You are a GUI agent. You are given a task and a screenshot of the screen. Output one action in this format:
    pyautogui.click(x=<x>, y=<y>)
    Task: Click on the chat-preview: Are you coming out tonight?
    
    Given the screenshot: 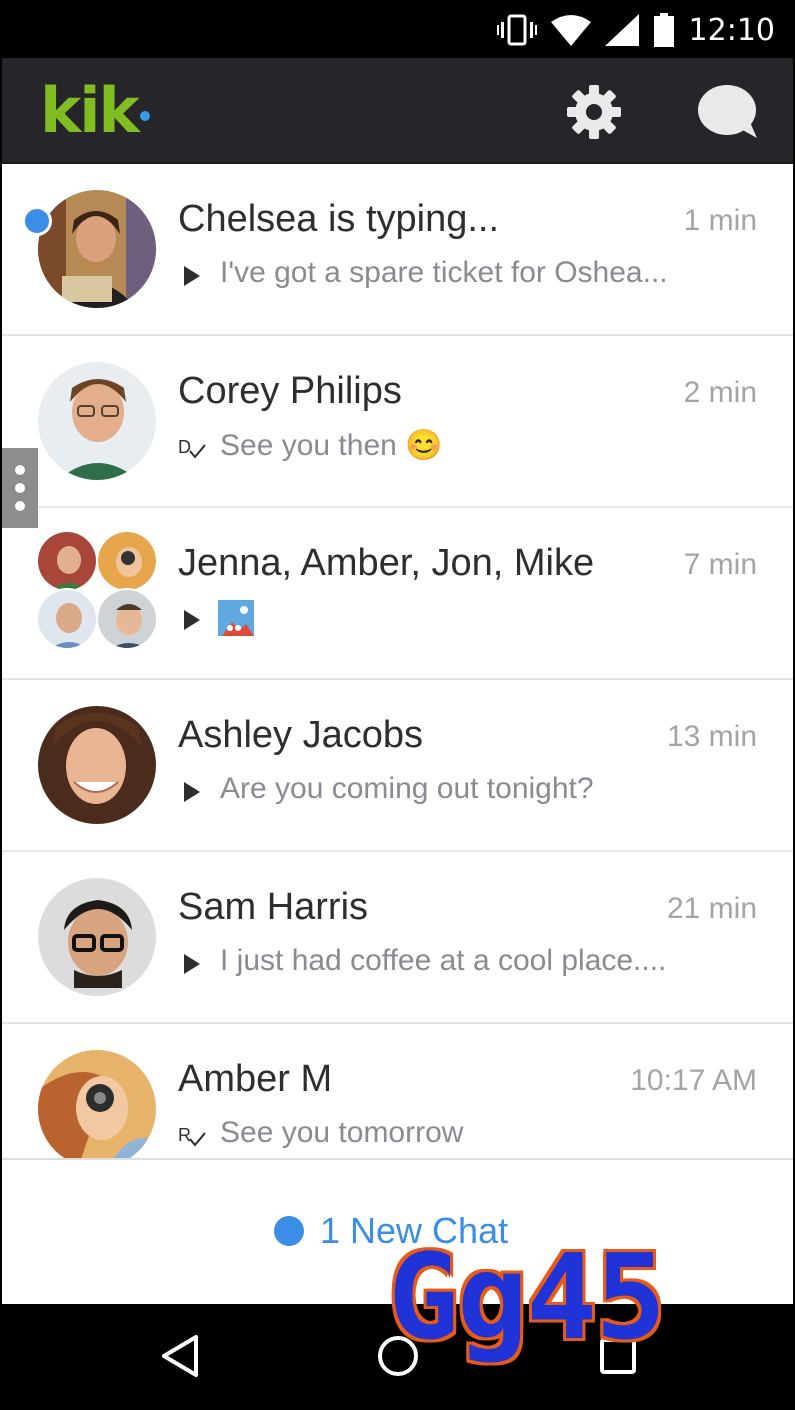 What is the action you would take?
    pyautogui.click(x=407, y=788)
    